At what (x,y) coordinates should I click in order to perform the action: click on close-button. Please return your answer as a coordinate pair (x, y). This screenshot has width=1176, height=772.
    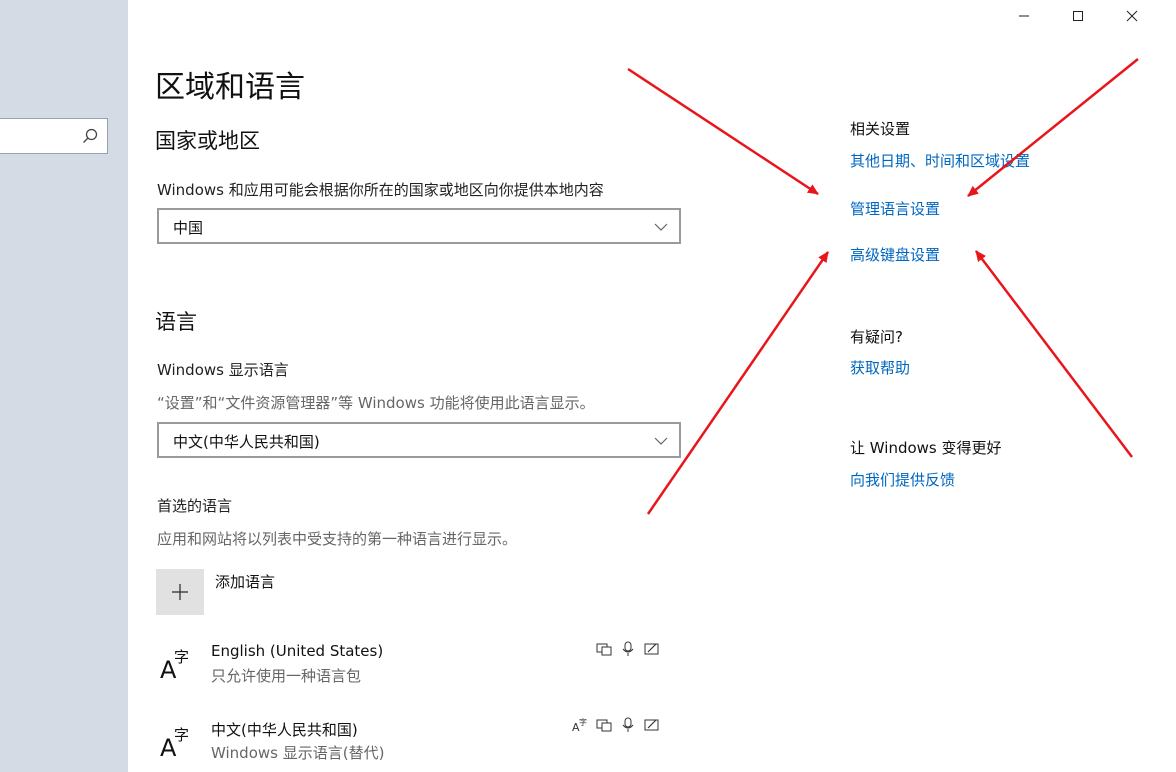
    Looking at the image, I should click on (1132, 16).